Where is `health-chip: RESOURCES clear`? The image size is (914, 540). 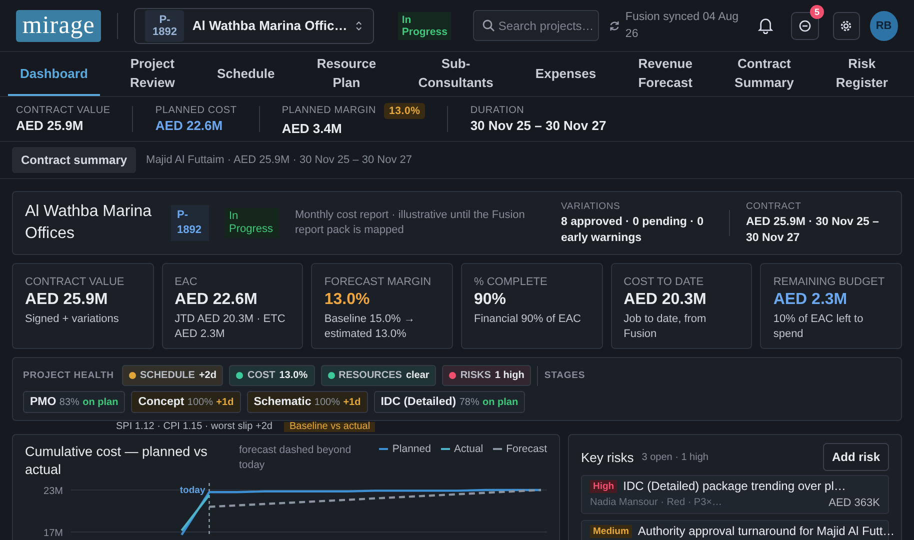
health-chip: RESOURCES clear is located at coordinates (378, 375).